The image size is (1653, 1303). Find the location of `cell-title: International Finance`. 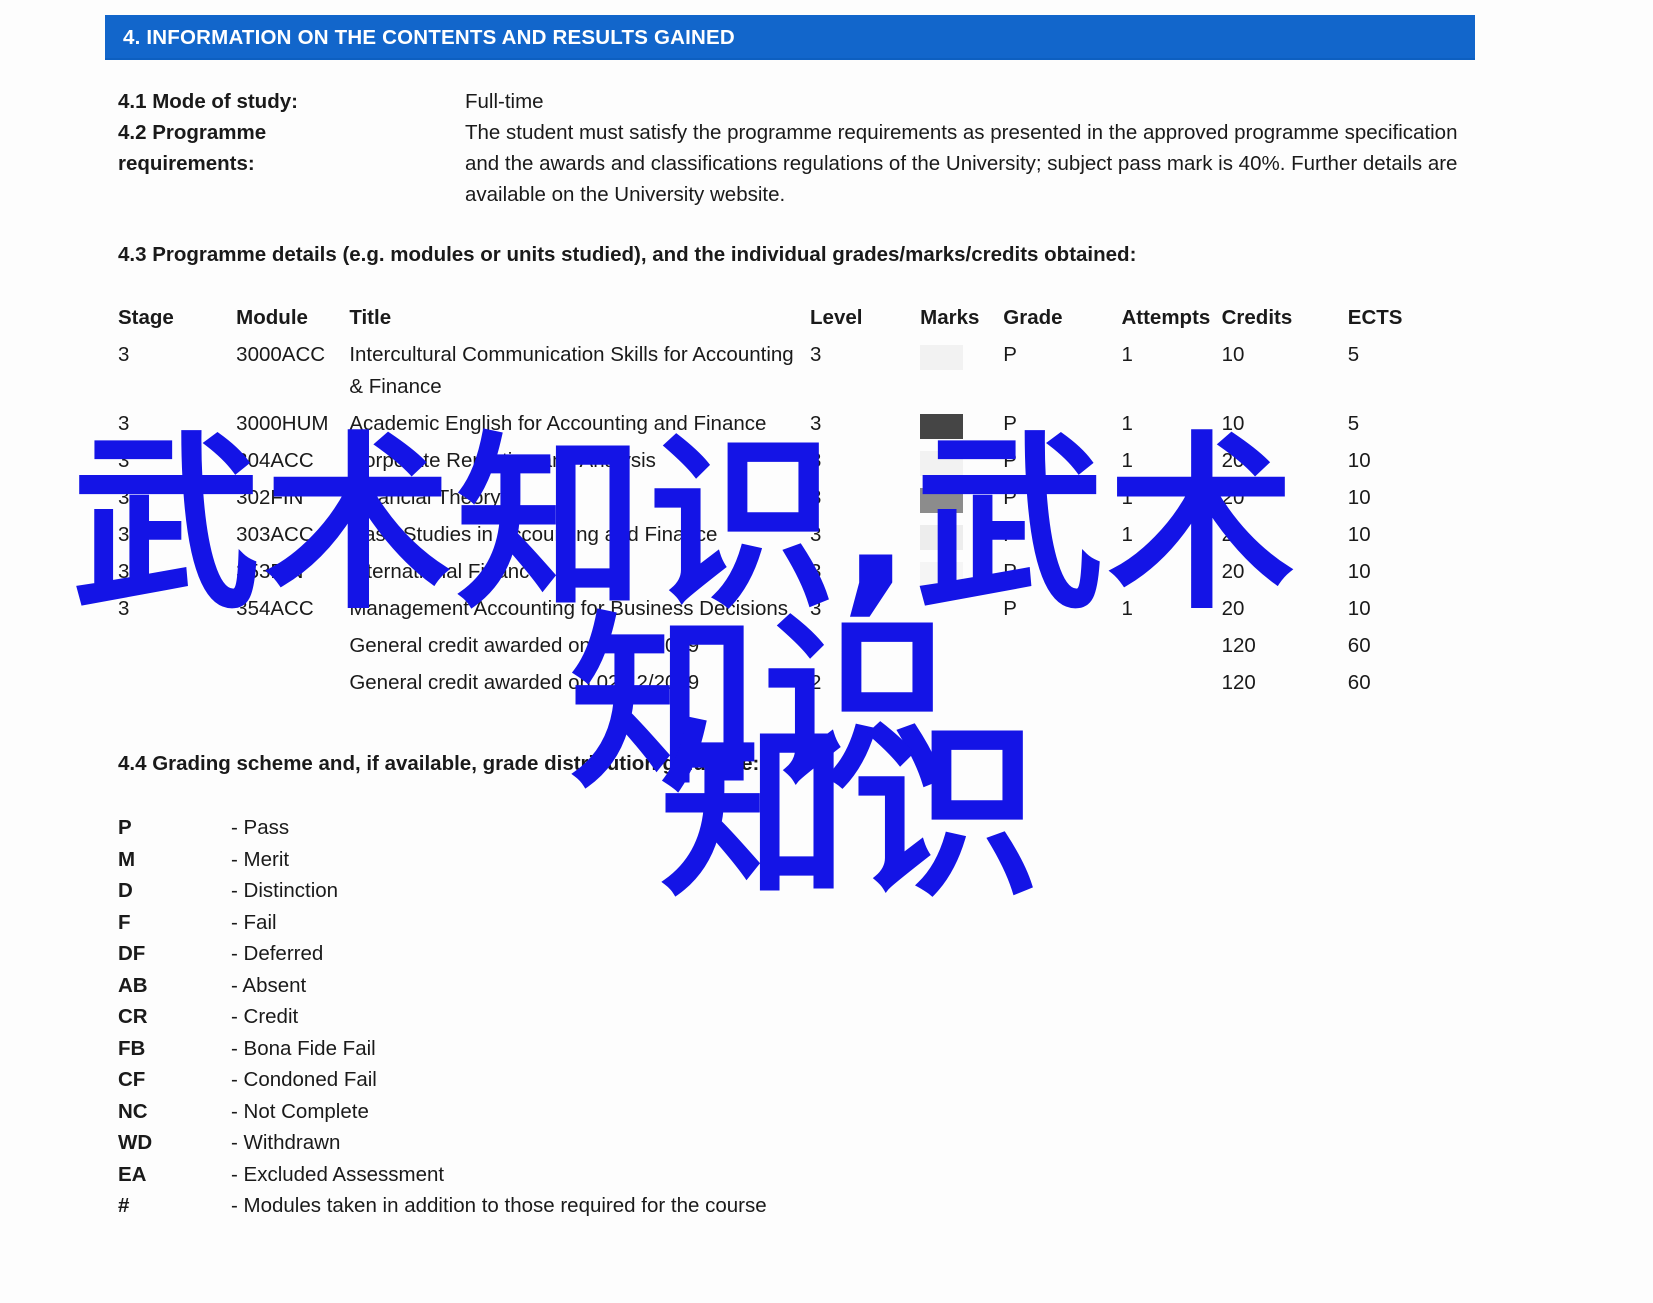

cell-title: International Finance is located at coordinates (445, 571).